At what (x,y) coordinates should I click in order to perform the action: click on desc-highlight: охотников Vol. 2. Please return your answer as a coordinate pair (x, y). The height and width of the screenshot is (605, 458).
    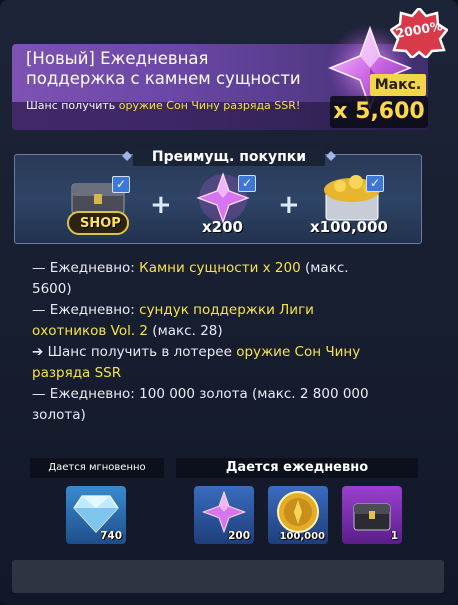
    Looking at the image, I should click on (90, 331).